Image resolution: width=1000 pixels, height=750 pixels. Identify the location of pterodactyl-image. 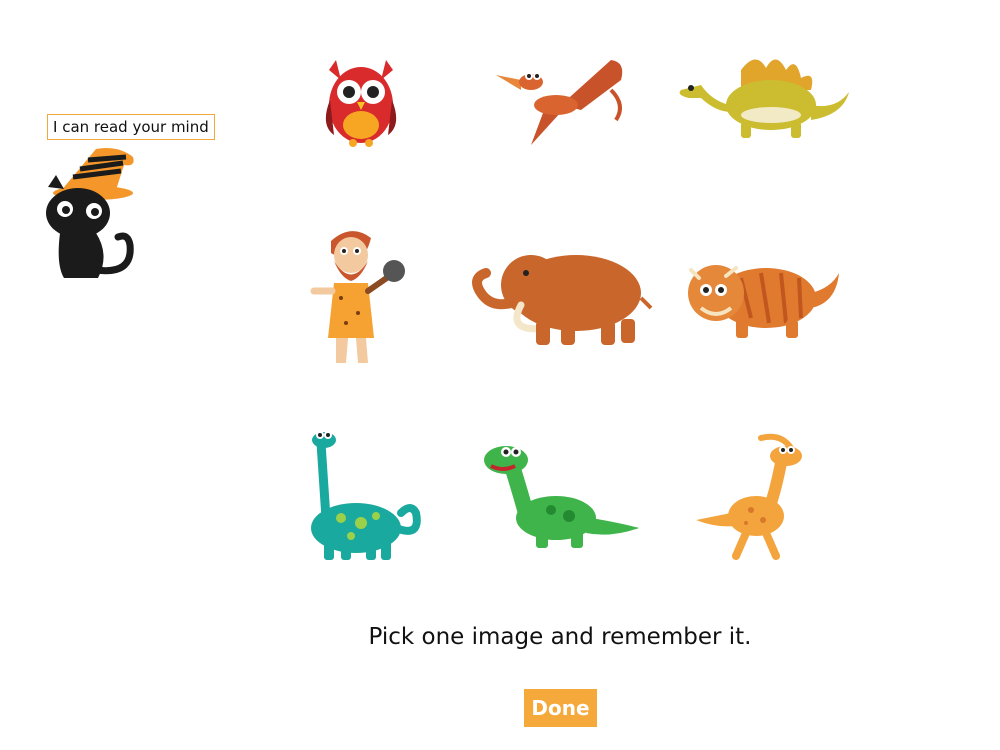
(561, 100).